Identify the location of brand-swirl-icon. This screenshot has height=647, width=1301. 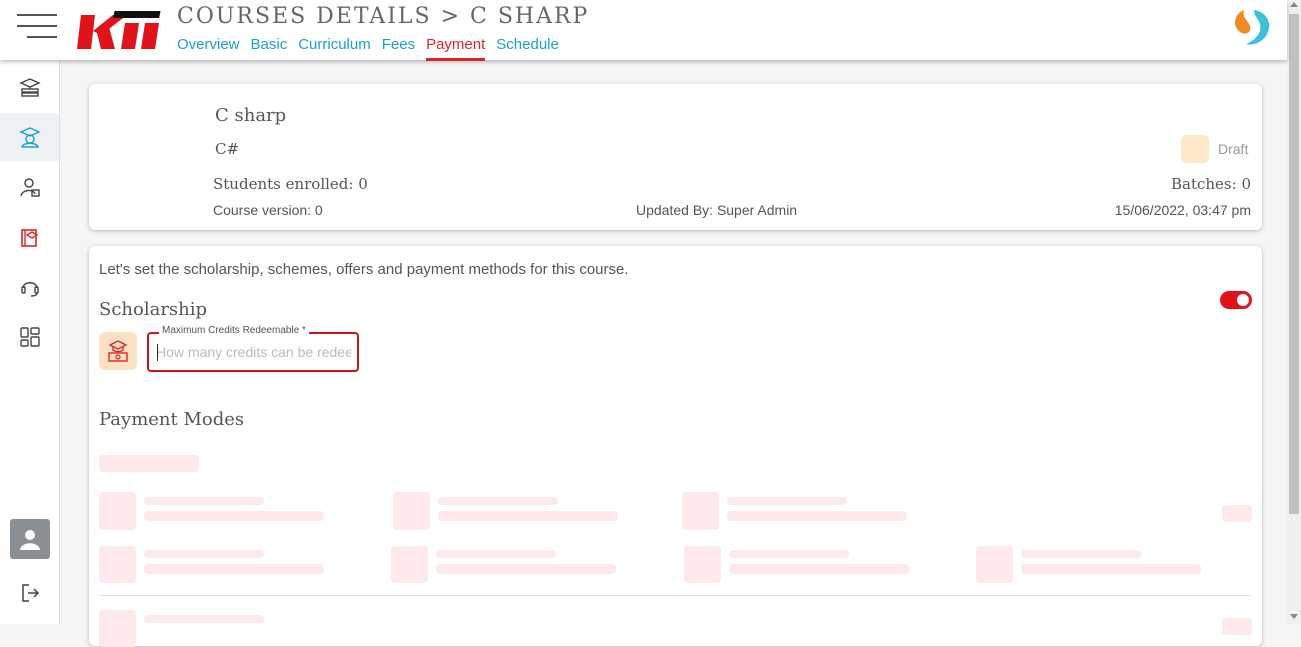
(1252, 27).